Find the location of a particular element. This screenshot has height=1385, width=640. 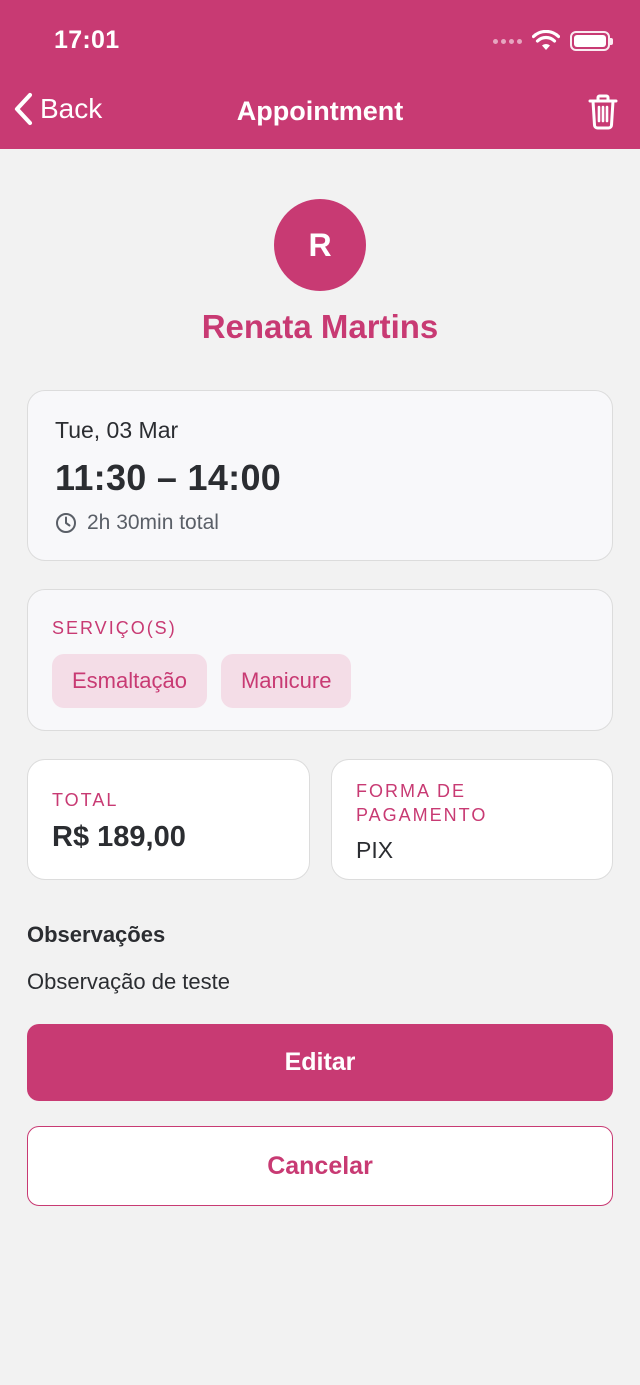

appointment-duration: 2h 30min total is located at coordinates (137, 523).